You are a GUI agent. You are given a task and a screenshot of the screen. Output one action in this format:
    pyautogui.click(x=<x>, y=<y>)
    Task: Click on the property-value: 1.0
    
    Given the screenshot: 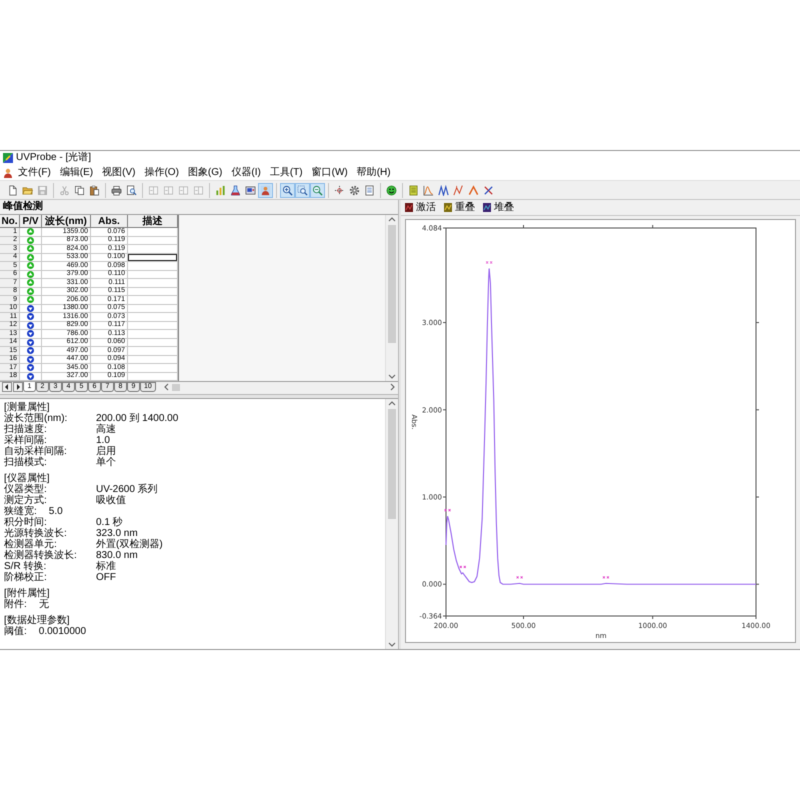 What is the action you would take?
    pyautogui.click(x=103, y=440)
    